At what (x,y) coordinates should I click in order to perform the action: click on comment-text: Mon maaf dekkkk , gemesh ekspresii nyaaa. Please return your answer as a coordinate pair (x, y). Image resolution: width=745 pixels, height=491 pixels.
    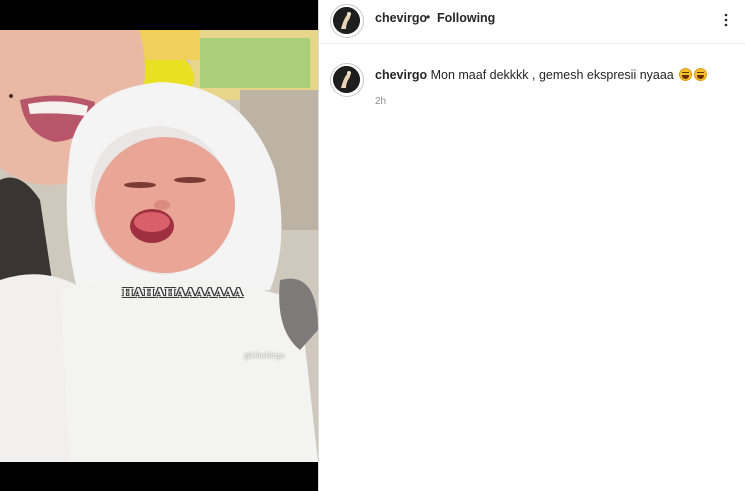
    Looking at the image, I should click on (552, 75).